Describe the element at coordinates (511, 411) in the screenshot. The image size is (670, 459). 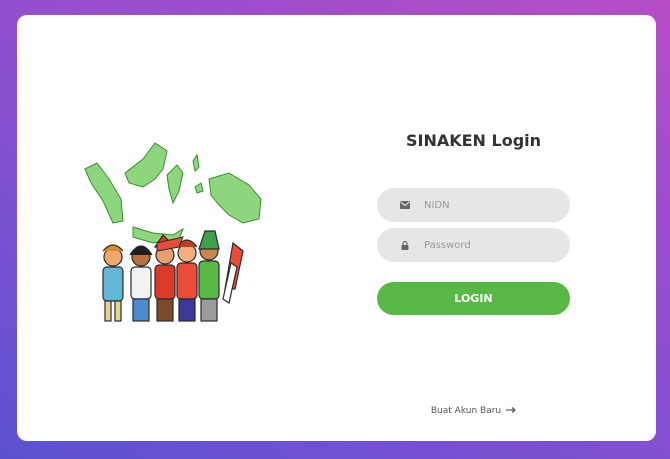
I see `arrow-right-icon` at that location.